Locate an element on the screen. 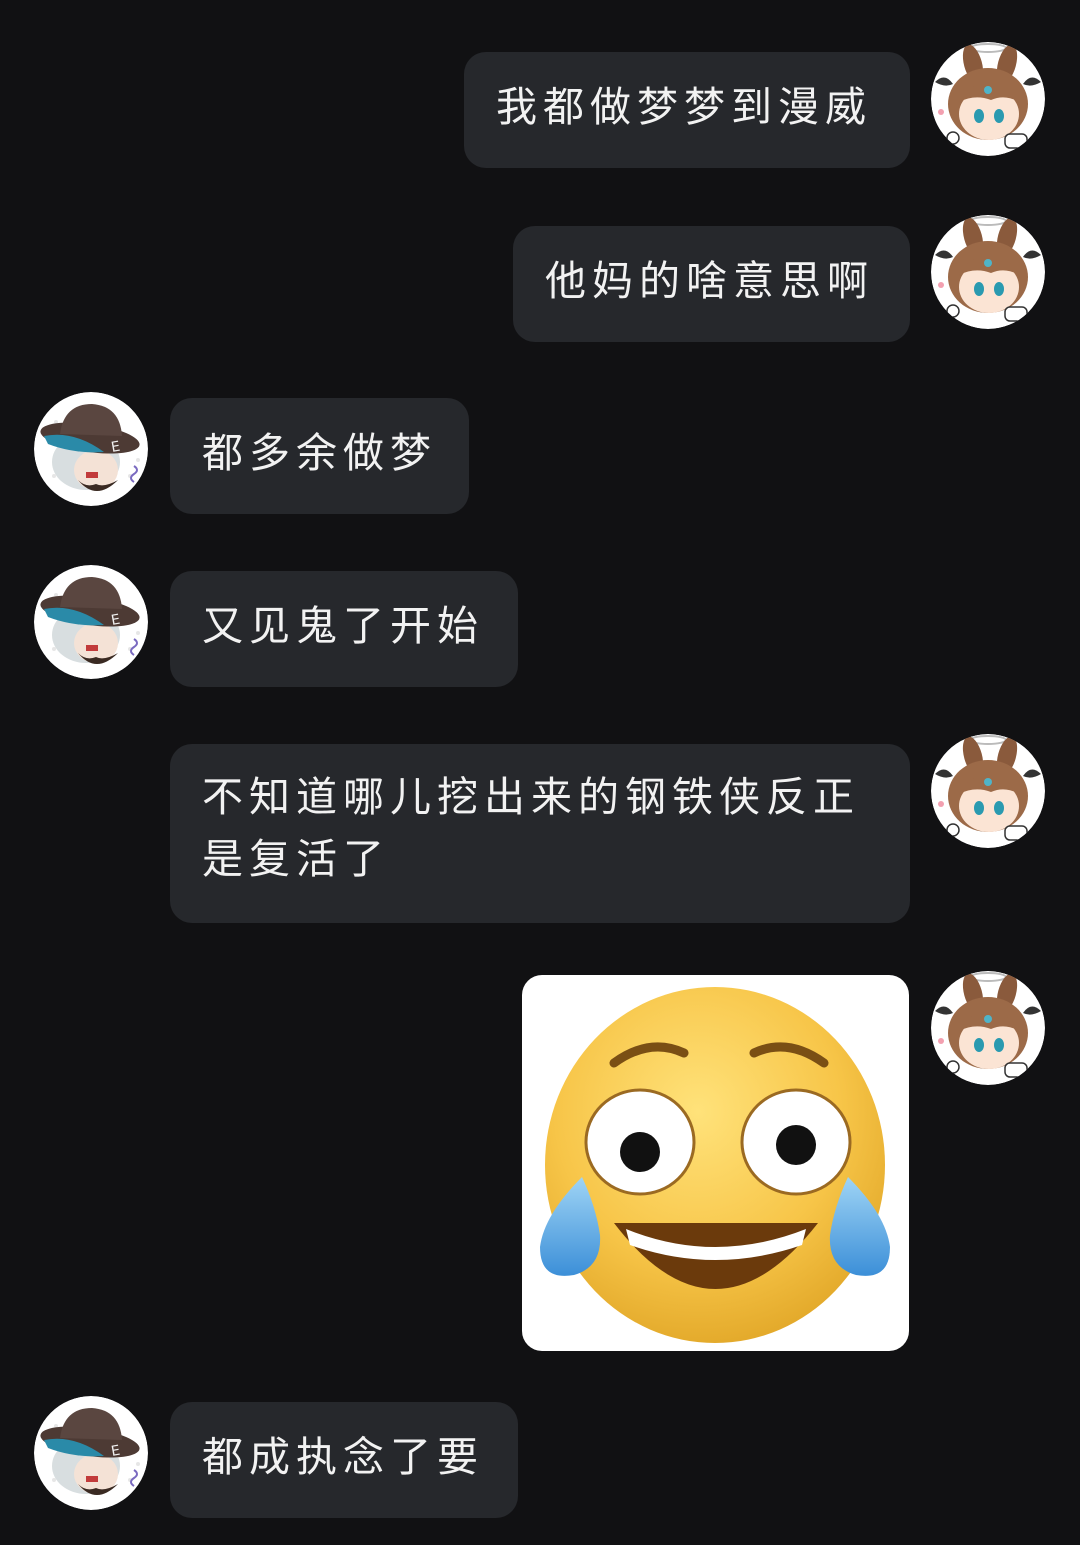 Image resolution: width=1080 pixels, height=1545 pixels. image-message is located at coordinates (715, 1163).